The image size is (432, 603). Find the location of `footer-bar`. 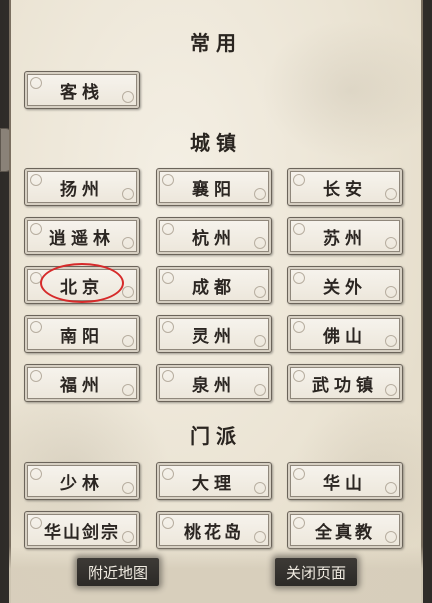

footer-bar is located at coordinates (216, 574).